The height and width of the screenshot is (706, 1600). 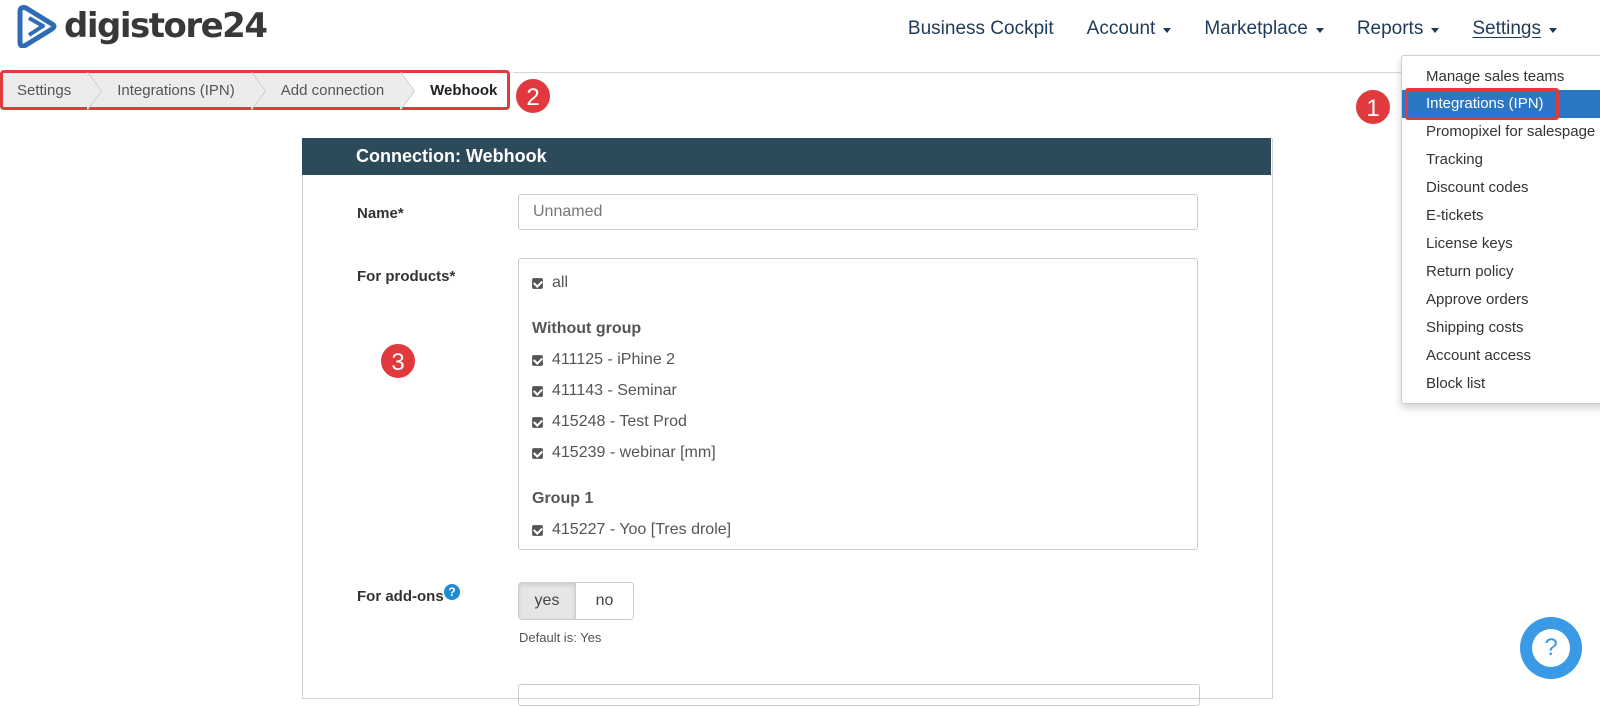 What do you see at coordinates (400, 596) in the screenshot?
I see `addons-label: For add-ons` at bounding box center [400, 596].